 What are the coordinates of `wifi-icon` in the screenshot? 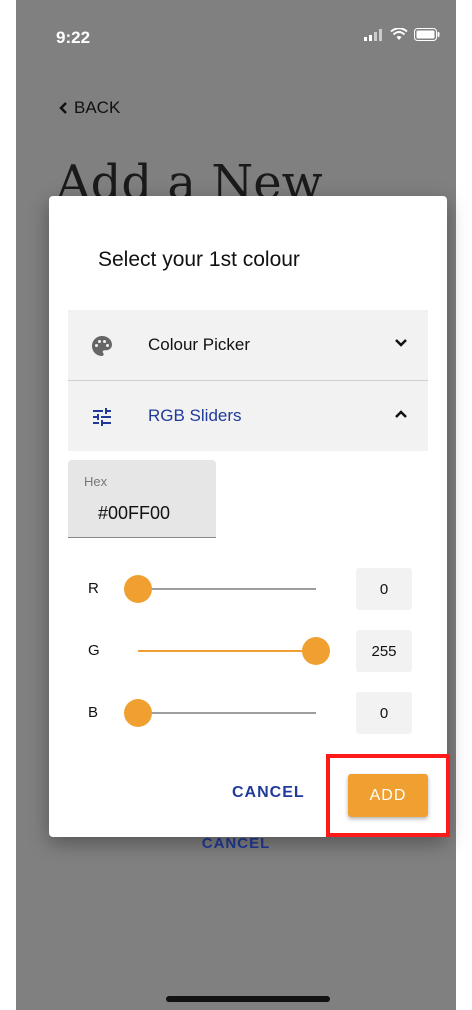 It's located at (399, 34).